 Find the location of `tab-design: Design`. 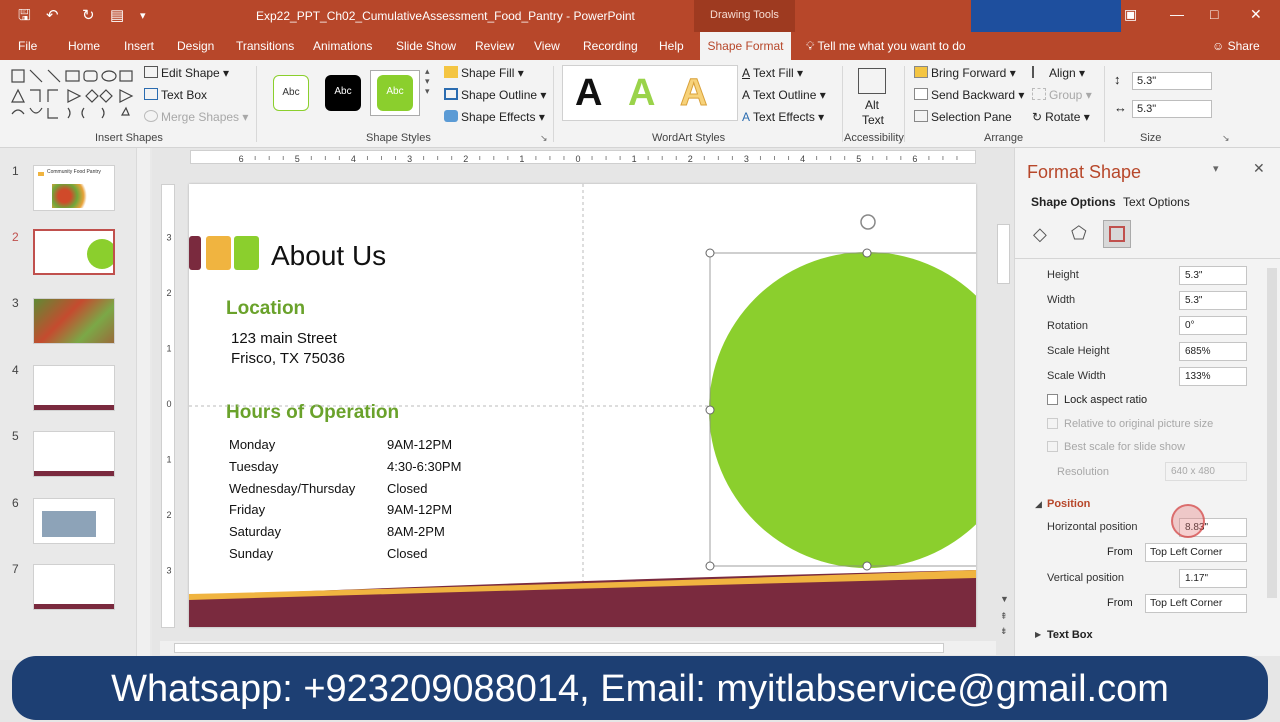

tab-design: Design is located at coordinates (195, 46).